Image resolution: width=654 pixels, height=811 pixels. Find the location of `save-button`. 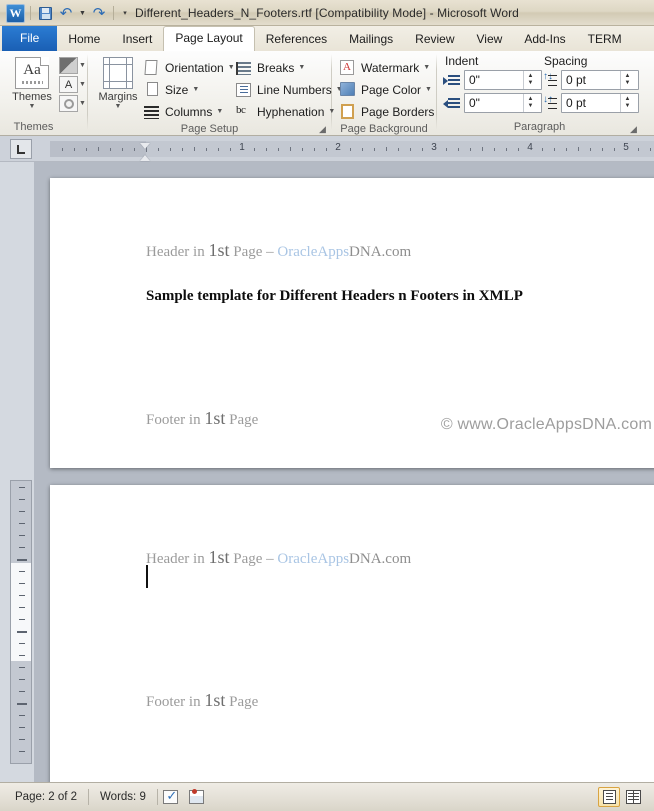

save-button is located at coordinates (45, 13).